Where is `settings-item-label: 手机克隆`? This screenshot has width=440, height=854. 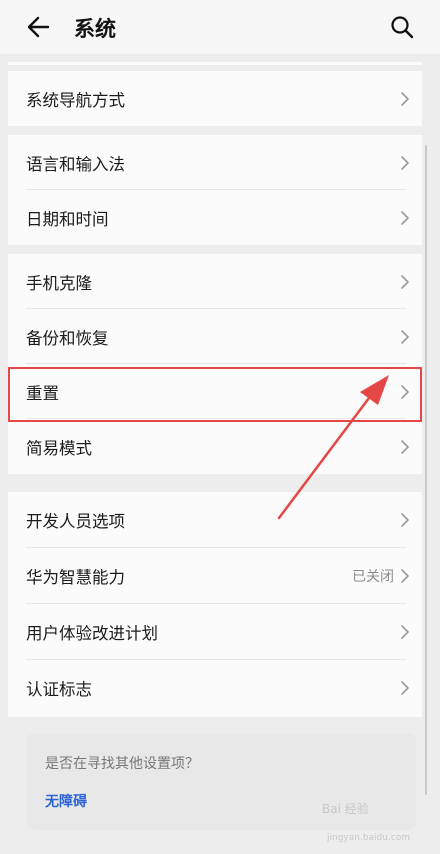
settings-item-label: 手机克隆 is located at coordinates (59, 283).